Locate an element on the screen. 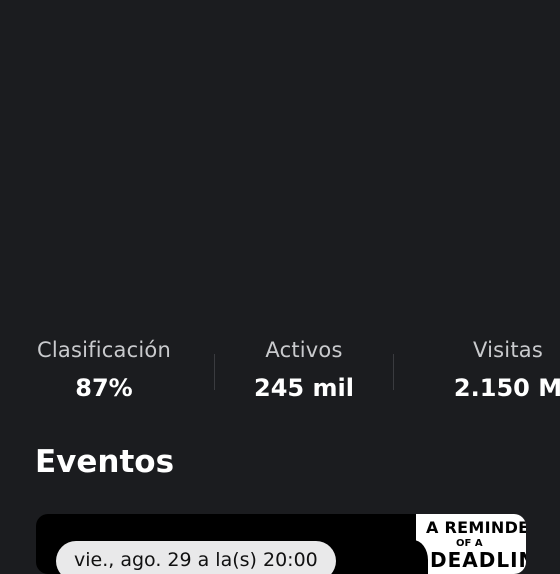 This screenshot has width=560, height=574. stat-rating-label: Clasificación is located at coordinates (104, 350).